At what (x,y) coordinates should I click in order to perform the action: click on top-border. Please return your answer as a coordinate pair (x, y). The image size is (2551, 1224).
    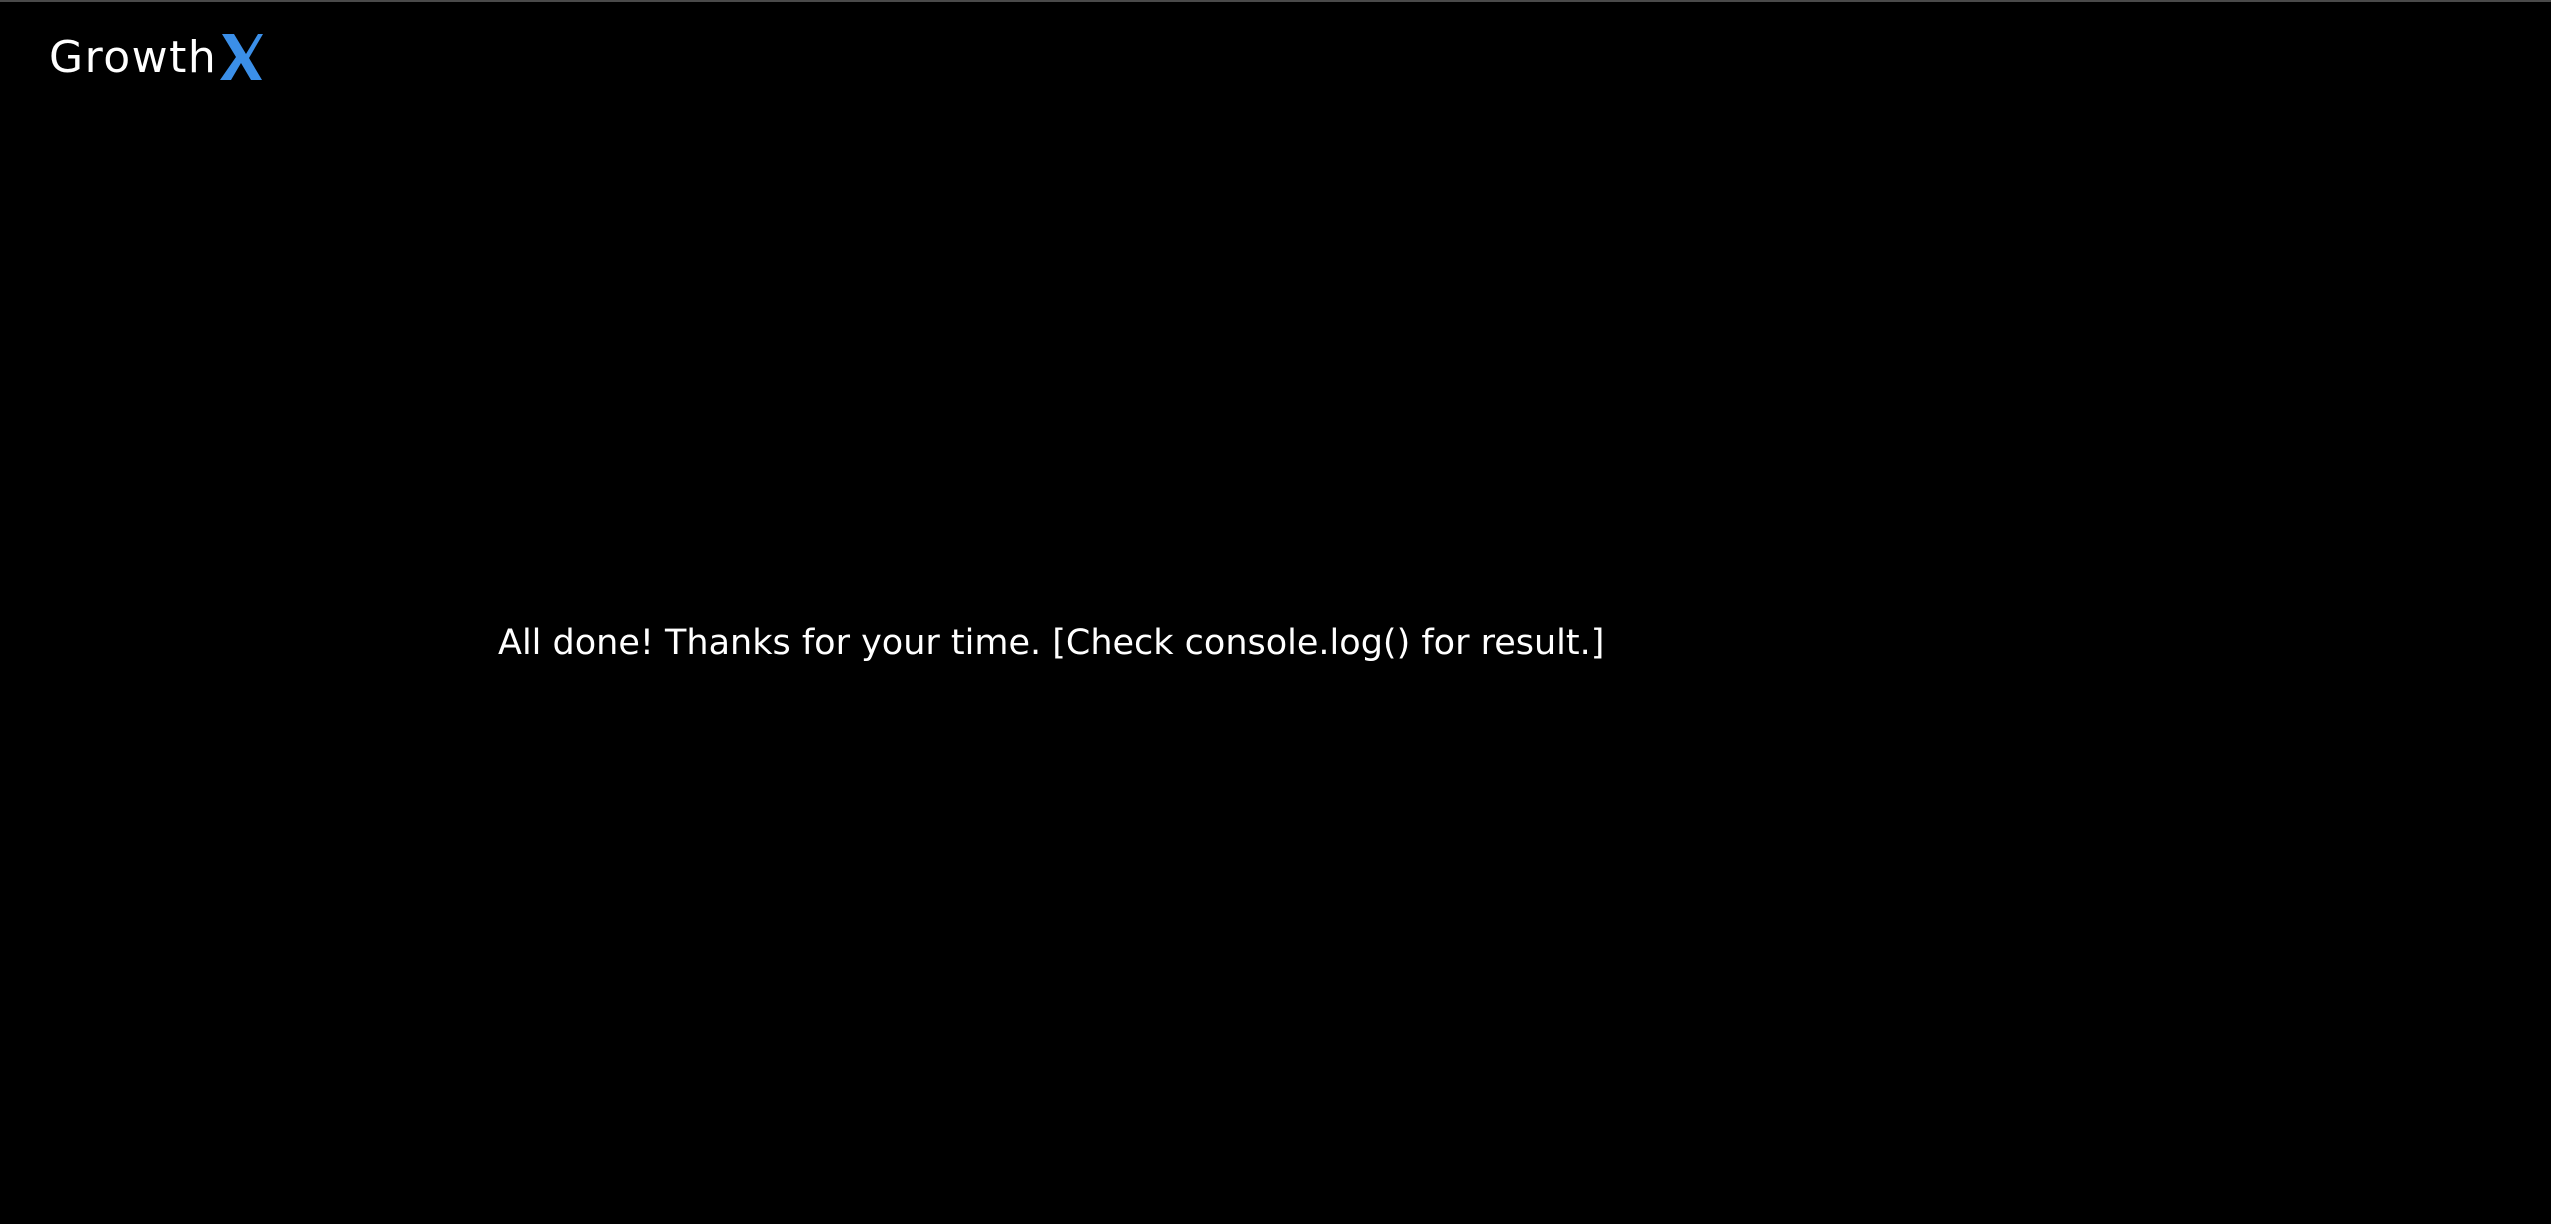
    Looking at the image, I should click on (1275, 1).